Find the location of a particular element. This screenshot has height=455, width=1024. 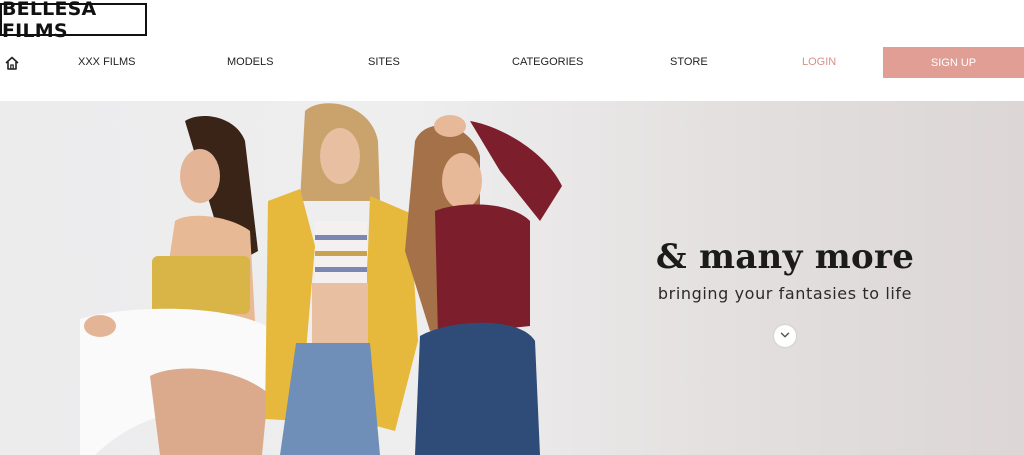

chevron-down-icon is located at coordinates (785, 336).